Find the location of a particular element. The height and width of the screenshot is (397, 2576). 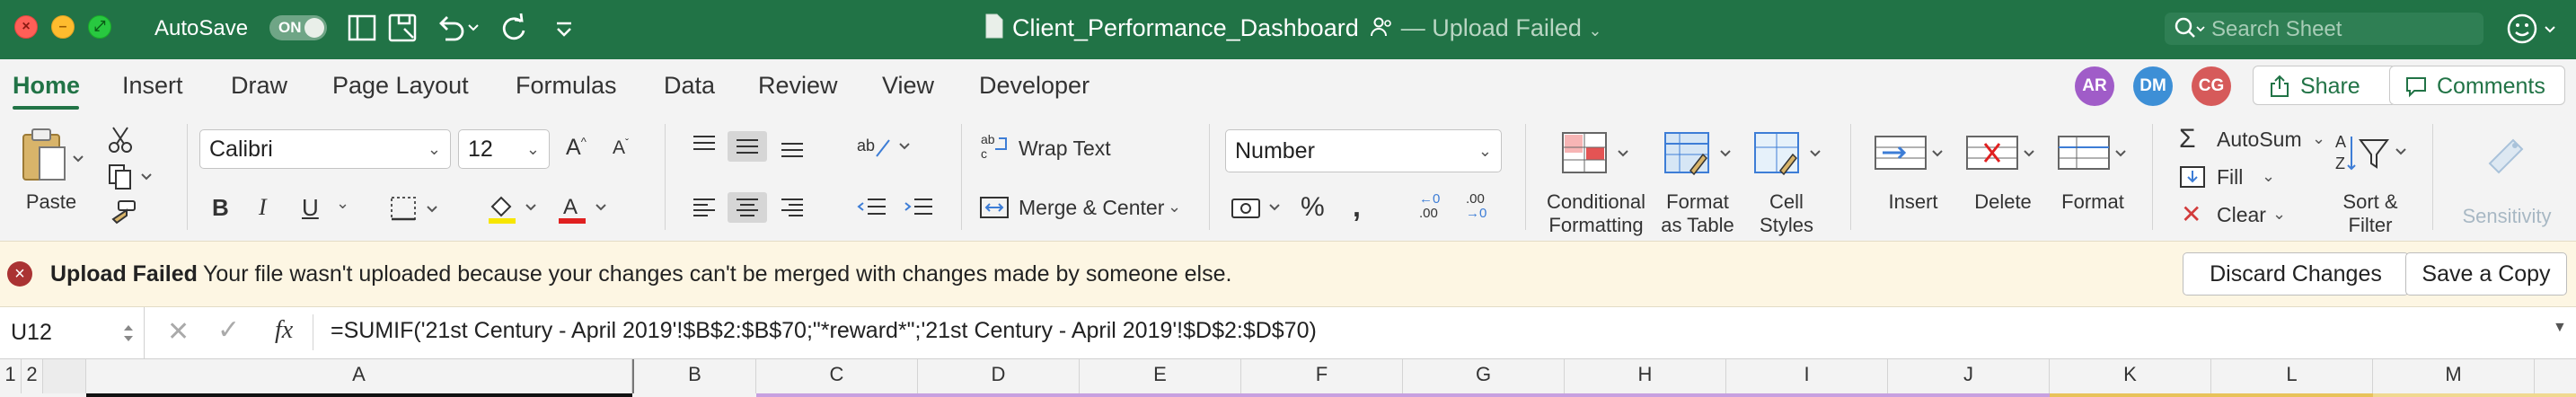

format-painter-icon is located at coordinates (122, 215).